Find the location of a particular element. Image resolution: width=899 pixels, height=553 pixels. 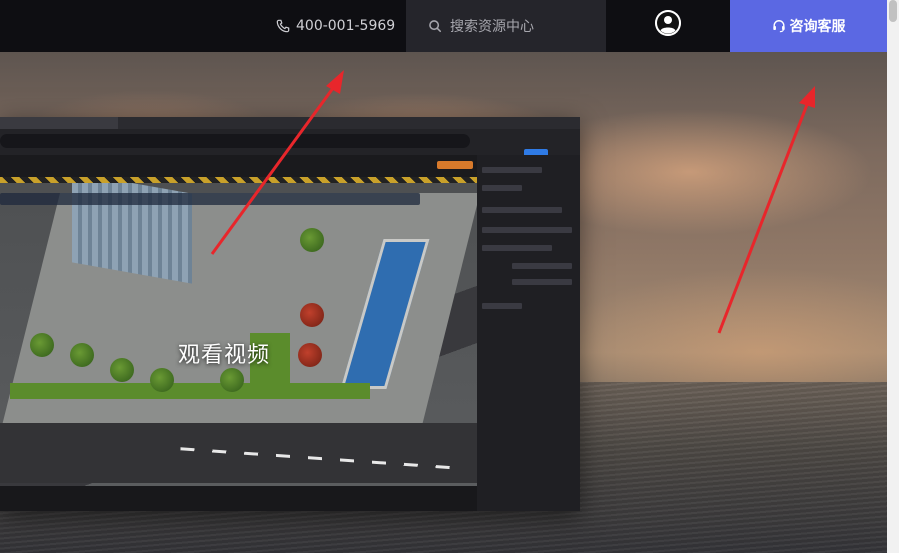

editor-properties-panel is located at coordinates (528, 333).